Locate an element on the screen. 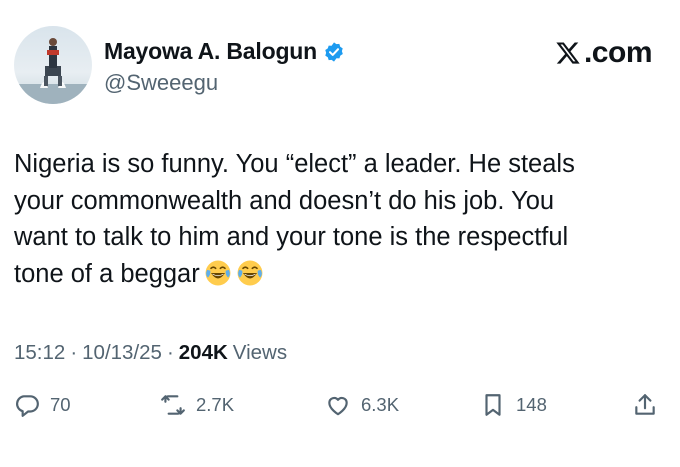 This screenshot has height=467, width=680. avatar is located at coordinates (53, 65).